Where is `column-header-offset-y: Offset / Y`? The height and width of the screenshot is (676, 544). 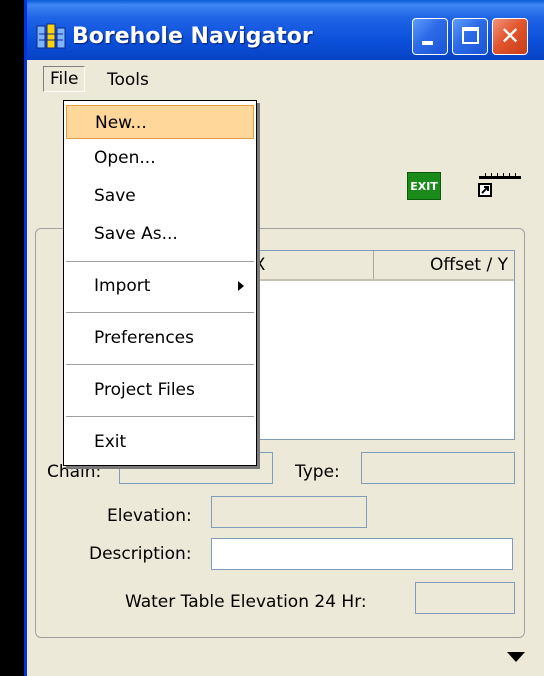
column-header-offset-y: Offset / Y is located at coordinates (444, 265).